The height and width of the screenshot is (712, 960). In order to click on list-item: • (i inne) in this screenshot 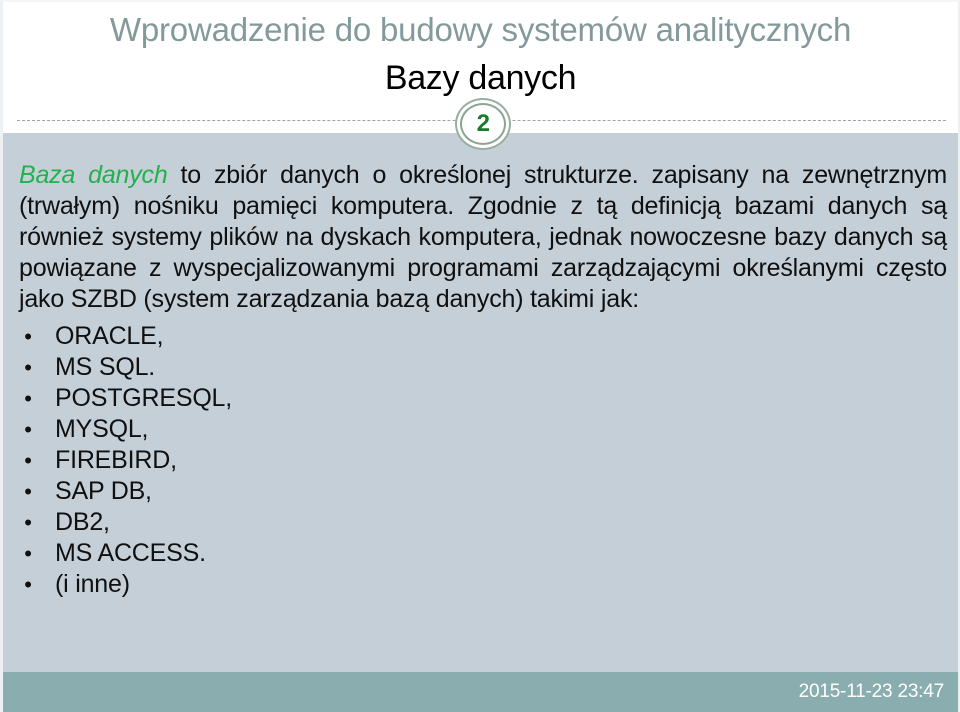, I will do `click(269, 584)`.